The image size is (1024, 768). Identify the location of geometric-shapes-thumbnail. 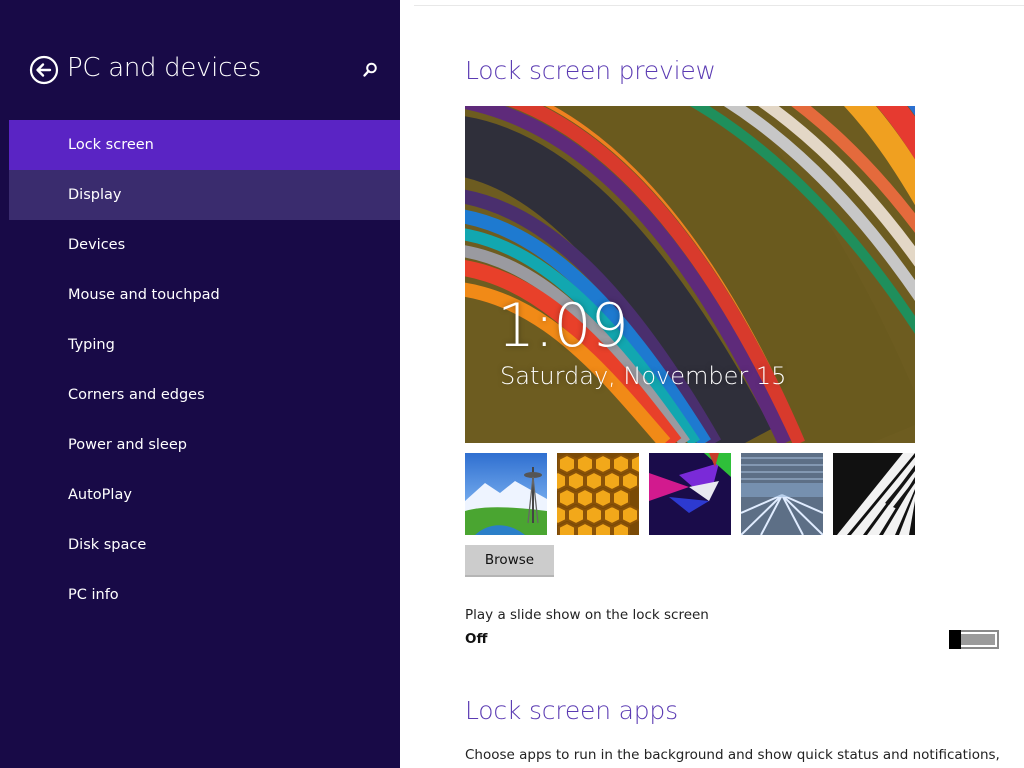
(690, 494).